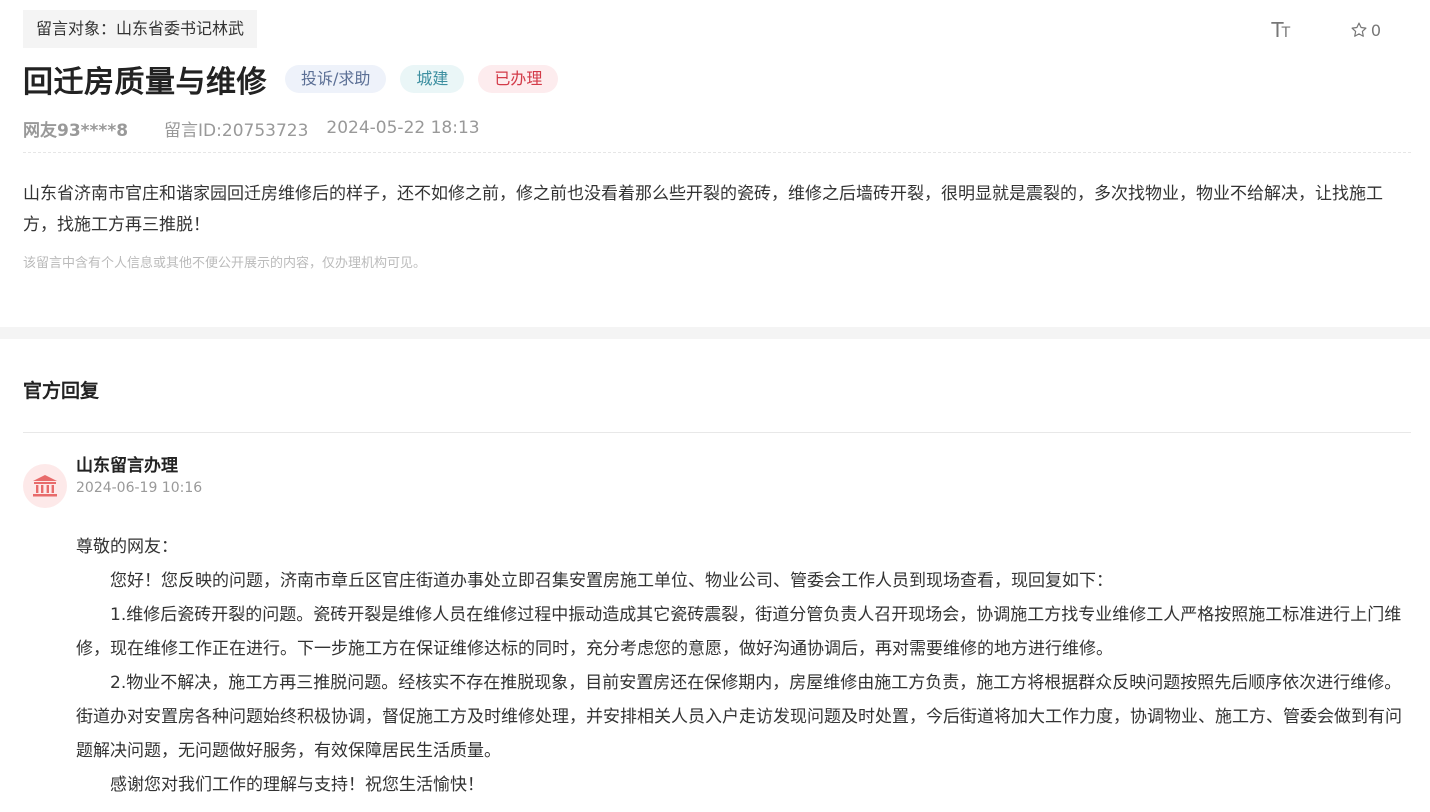 The height and width of the screenshot is (812, 1430). I want to click on type-tag: 投诉/求助, so click(336, 79).